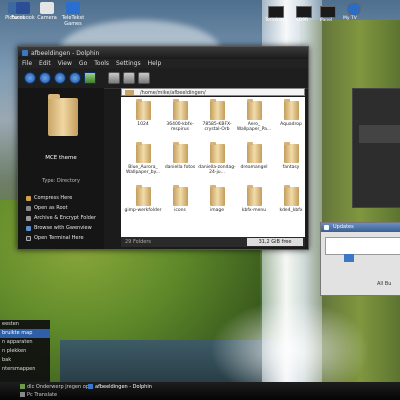 This screenshot has height=400, width=400. What do you see at coordinates (155, 63) in the screenshot?
I see `menu-help: Help` at bounding box center [155, 63].